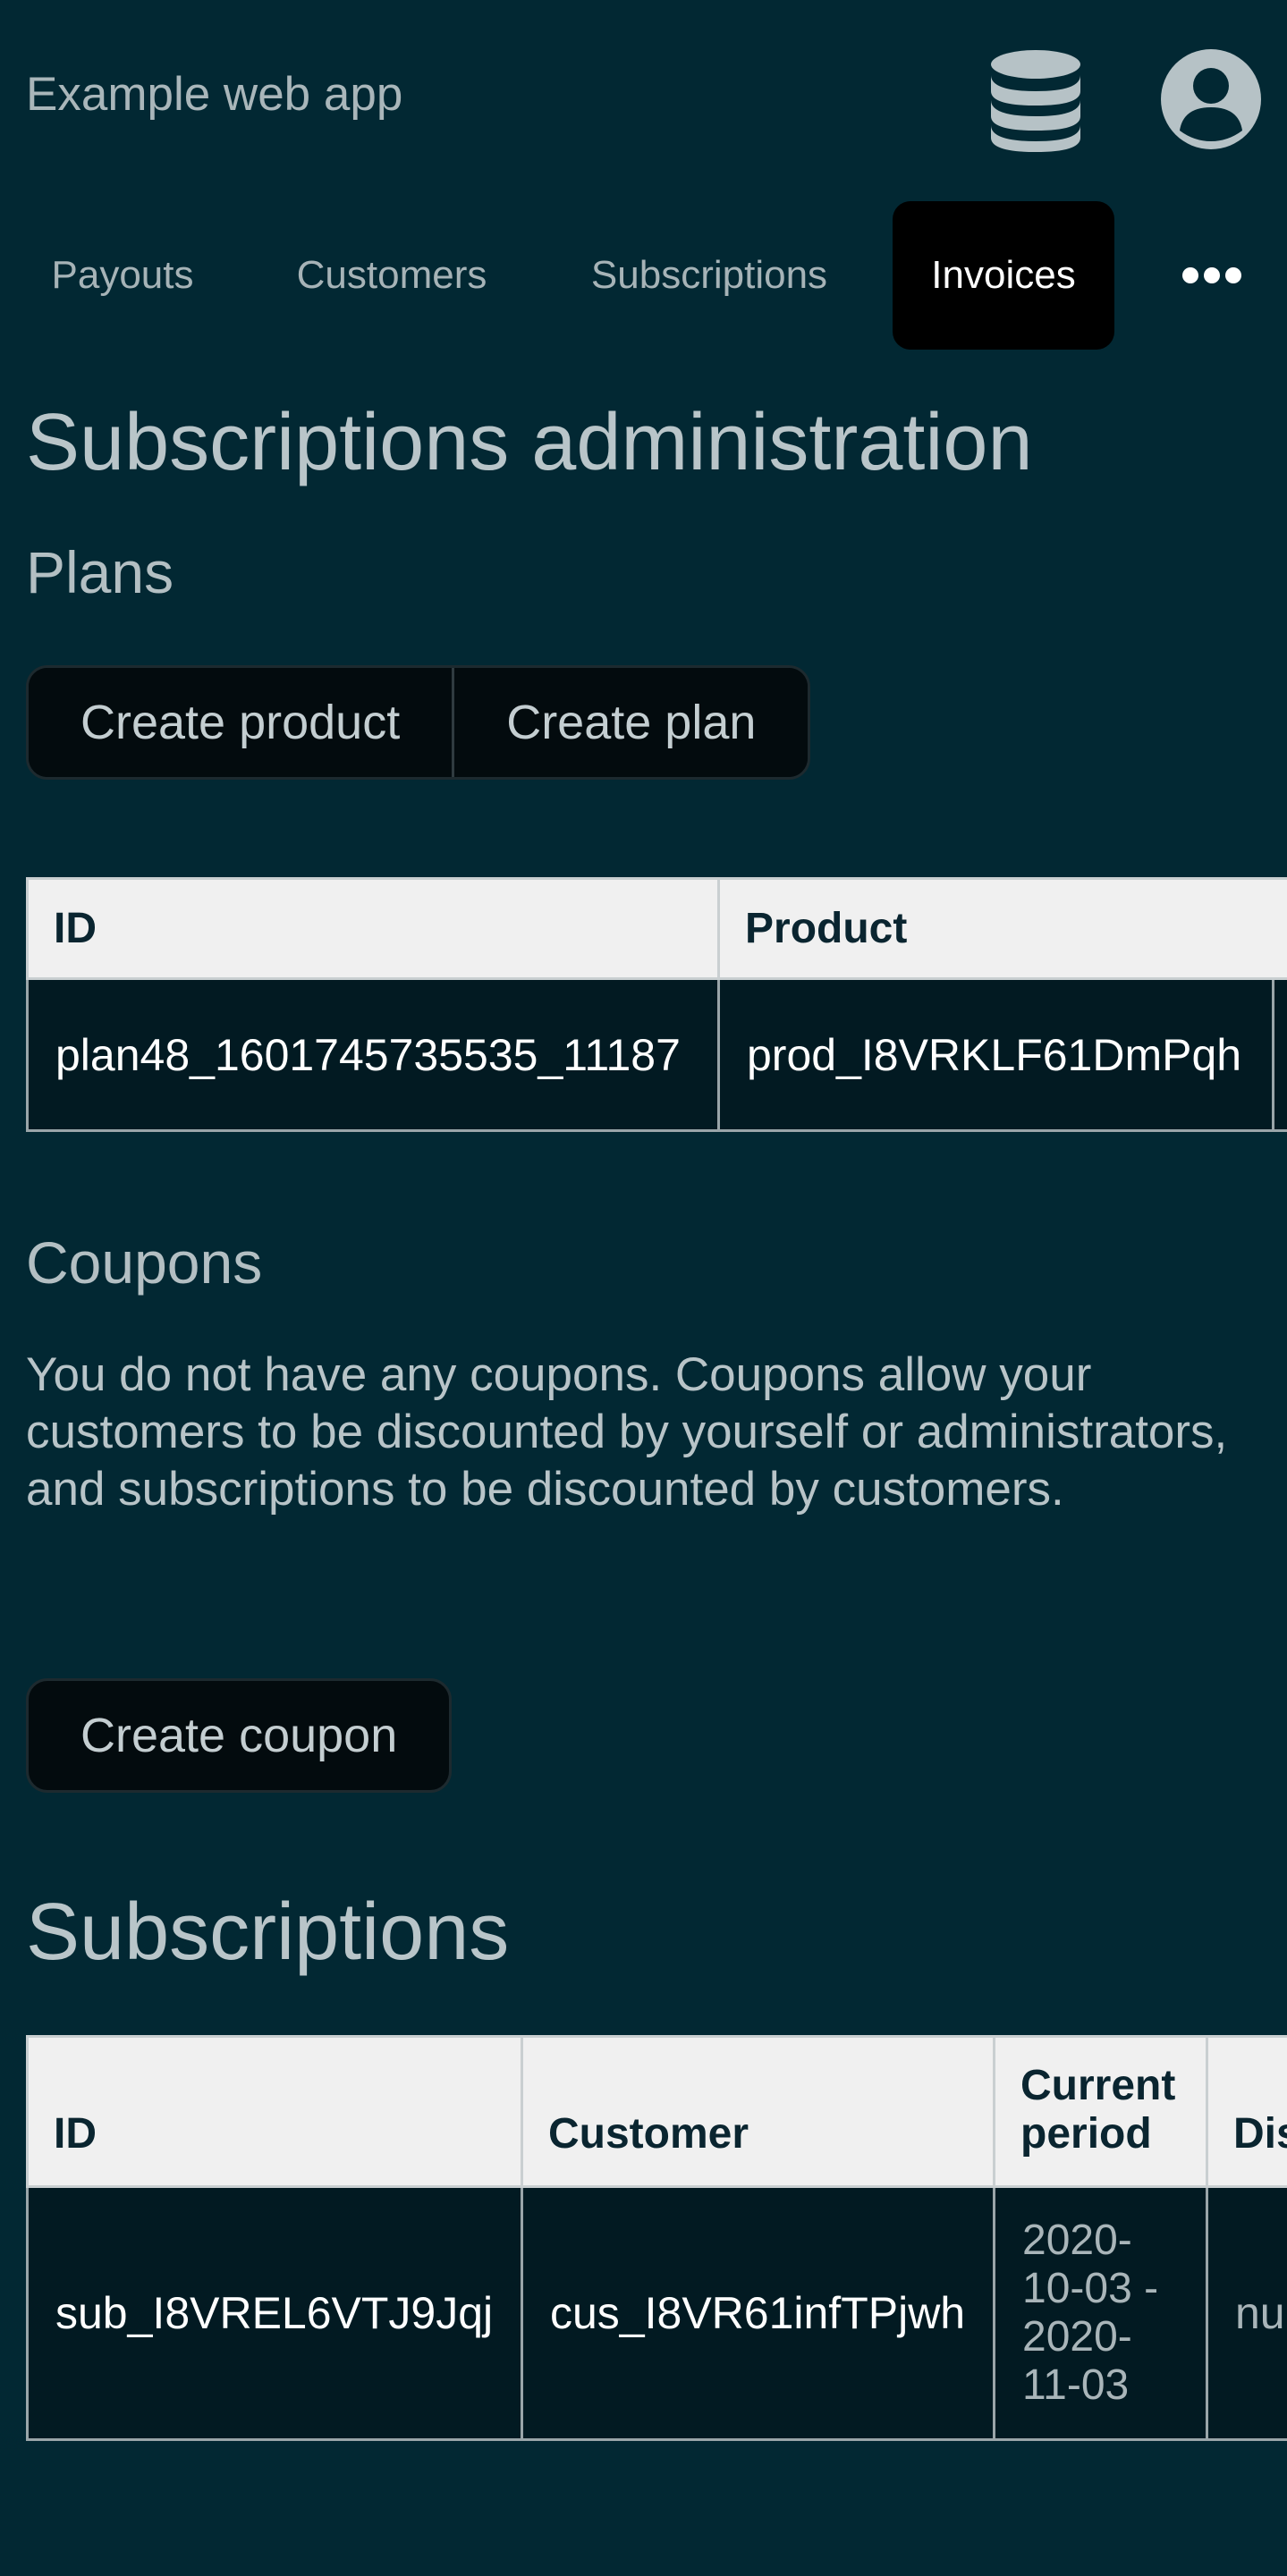 This screenshot has width=1287, height=2576. What do you see at coordinates (1002, 928) in the screenshot?
I see `column-header-product: Product` at bounding box center [1002, 928].